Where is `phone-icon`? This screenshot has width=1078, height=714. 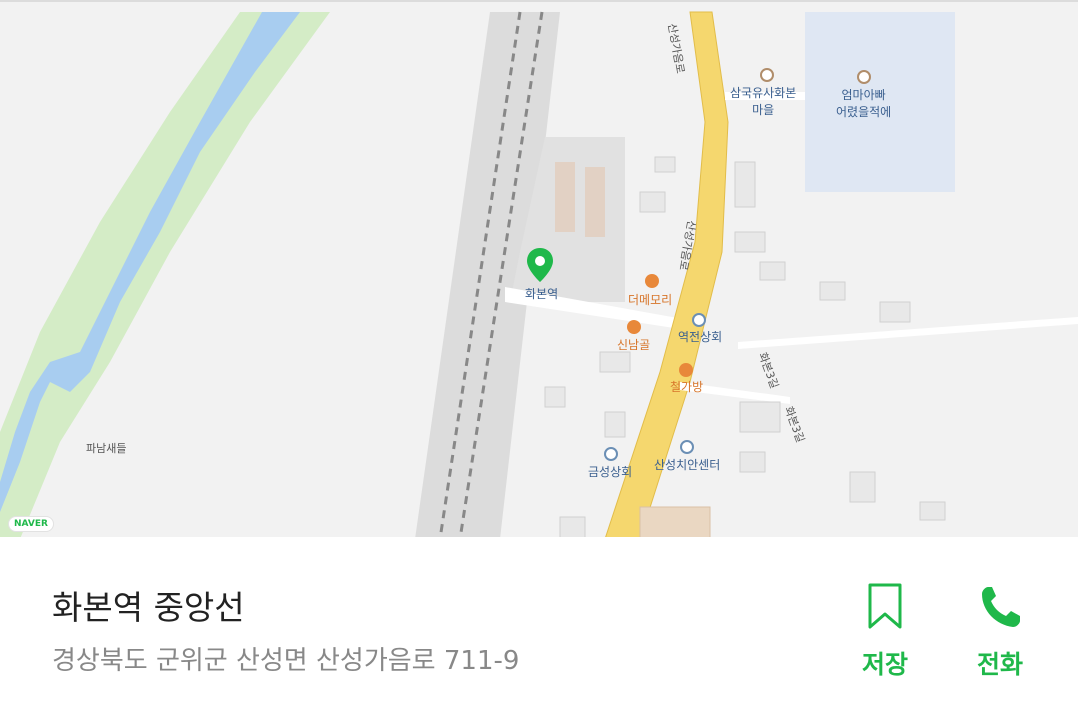
phone-icon is located at coordinates (1001, 607).